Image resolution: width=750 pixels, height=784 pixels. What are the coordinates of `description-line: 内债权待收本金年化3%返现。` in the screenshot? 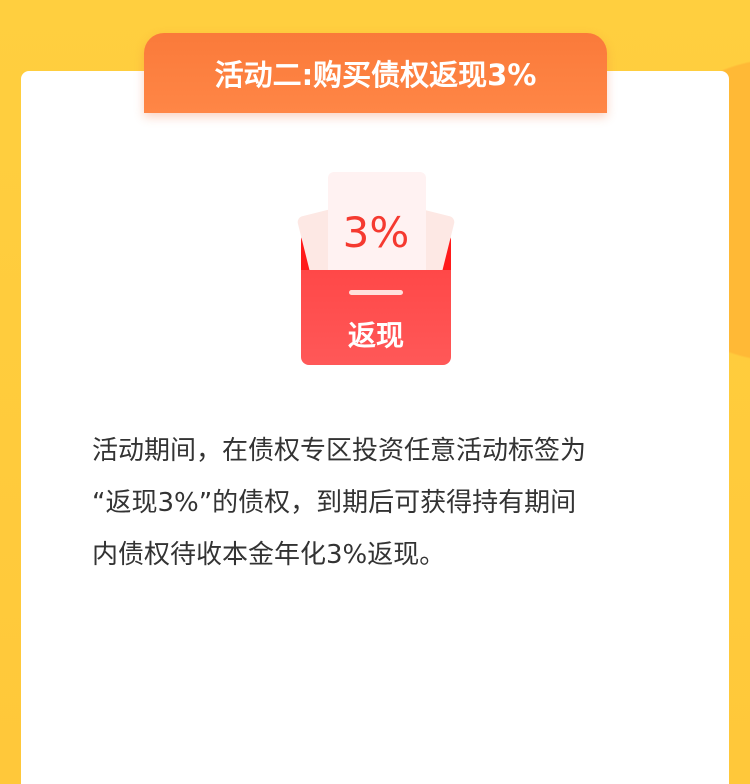 It's located at (269, 555).